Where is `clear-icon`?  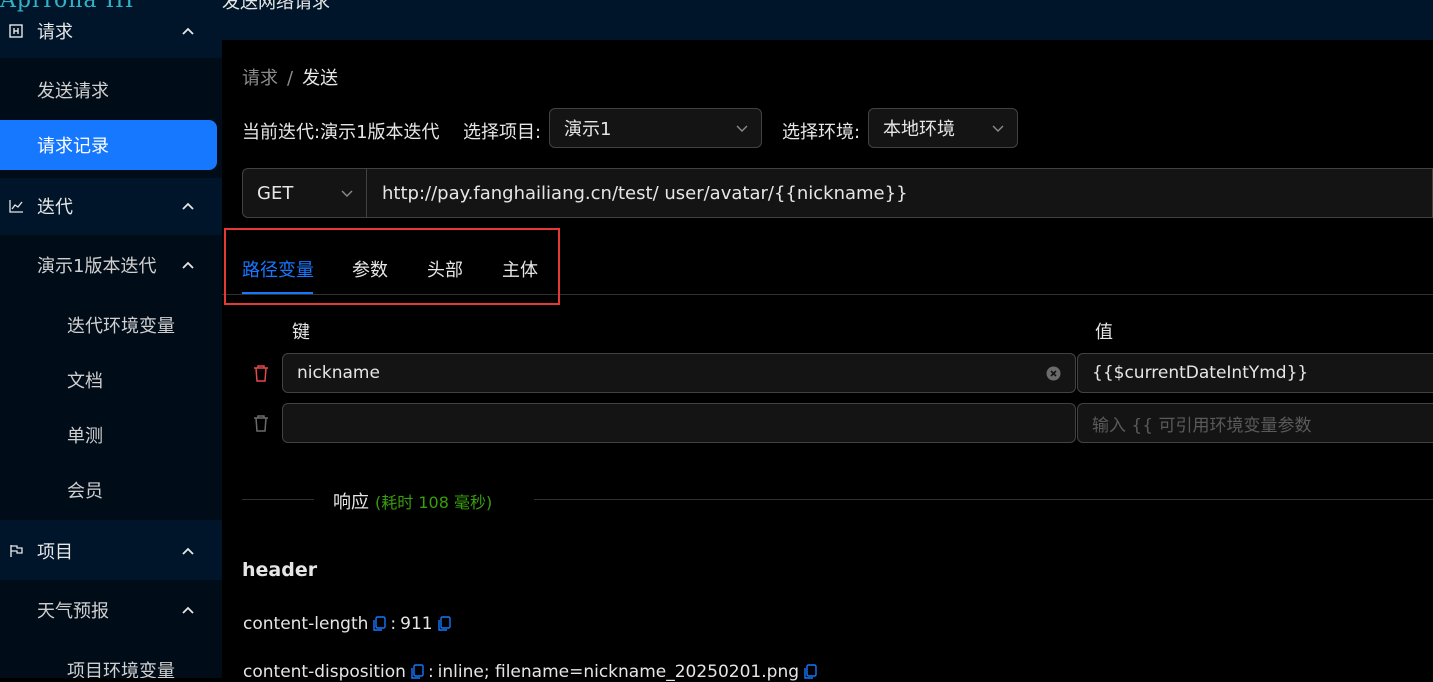
clear-icon is located at coordinates (1053, 373).